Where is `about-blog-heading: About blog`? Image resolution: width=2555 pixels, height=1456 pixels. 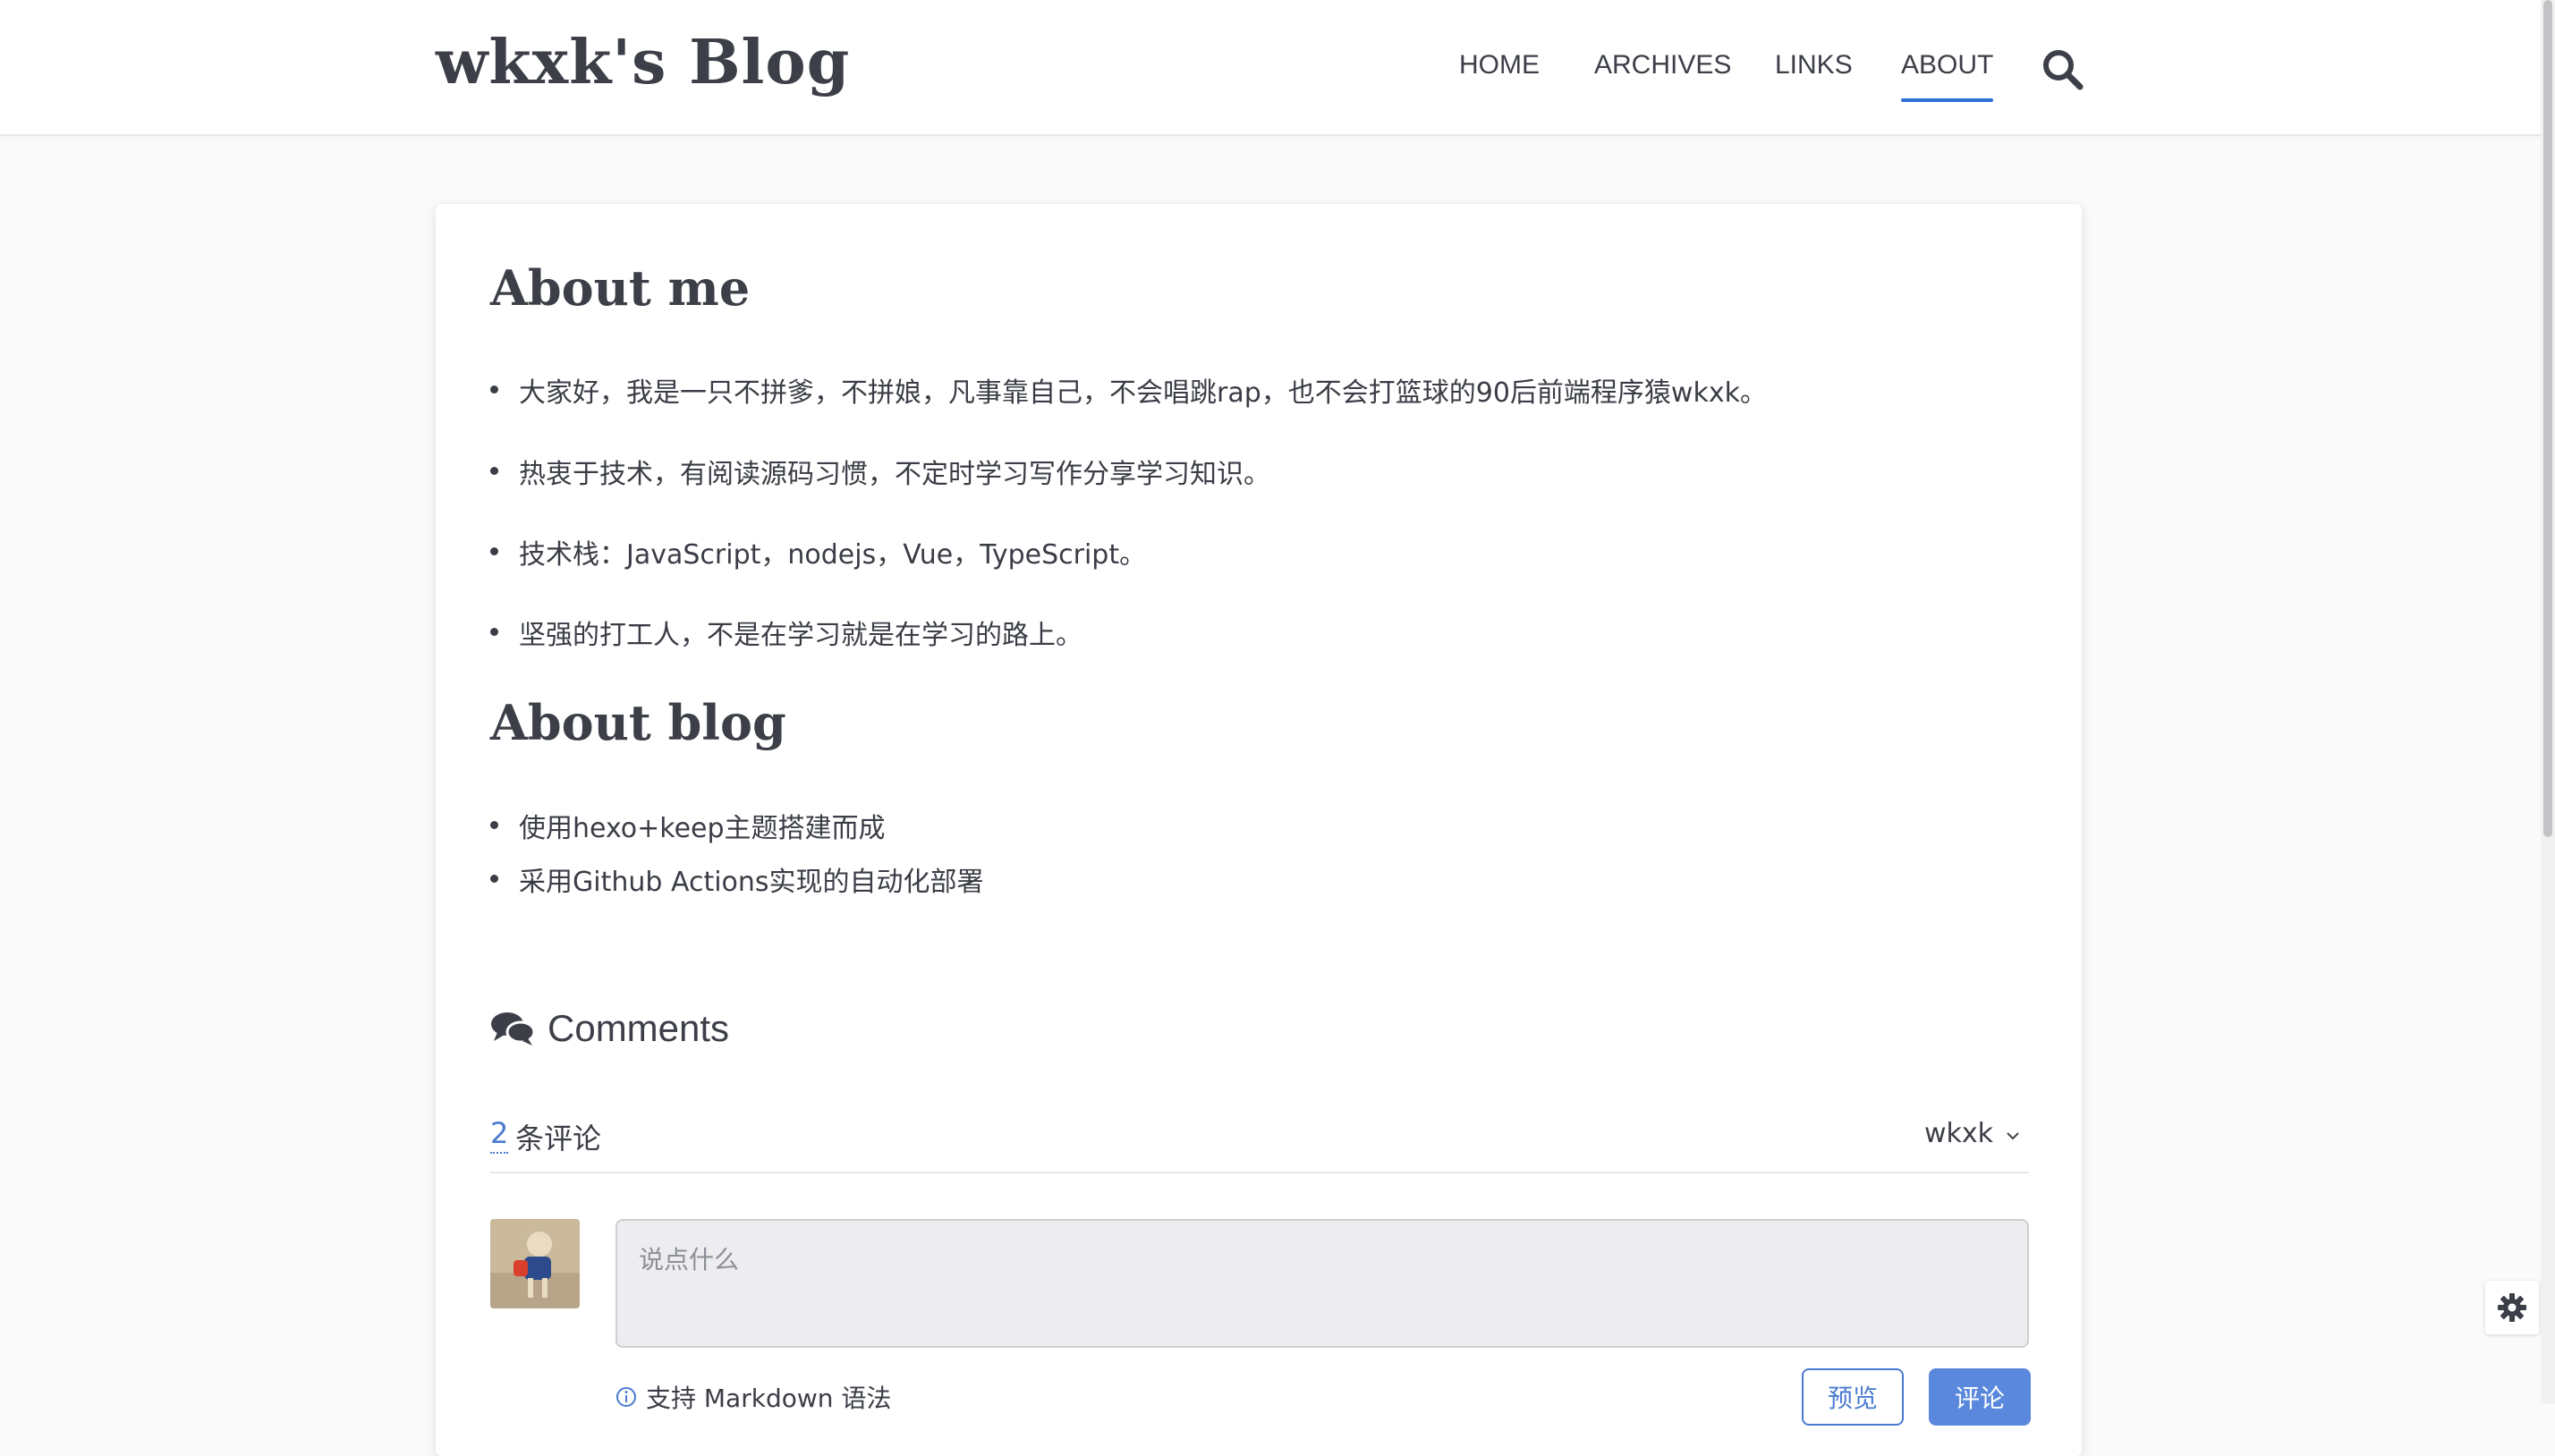 about-blog-heading: About blog is located at coordinates (638, 722).